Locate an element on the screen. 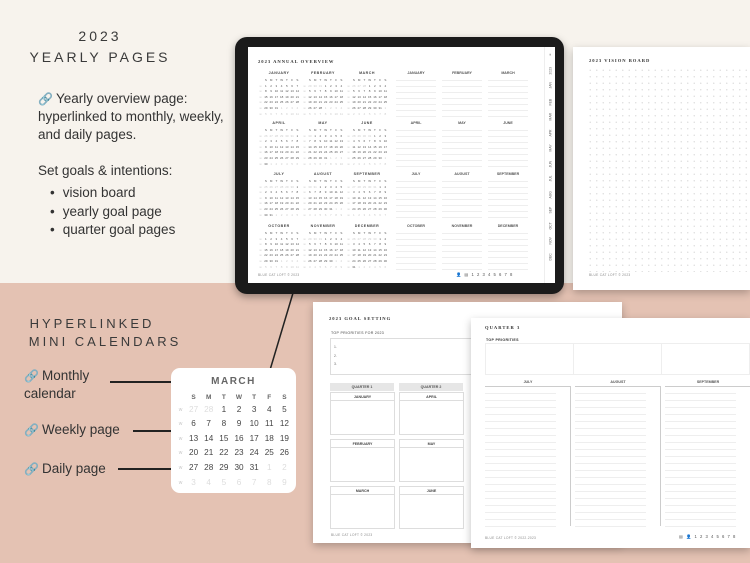 This screenshot has width=750, height=563. side-tab: APR is located at coordinates (550, 133).